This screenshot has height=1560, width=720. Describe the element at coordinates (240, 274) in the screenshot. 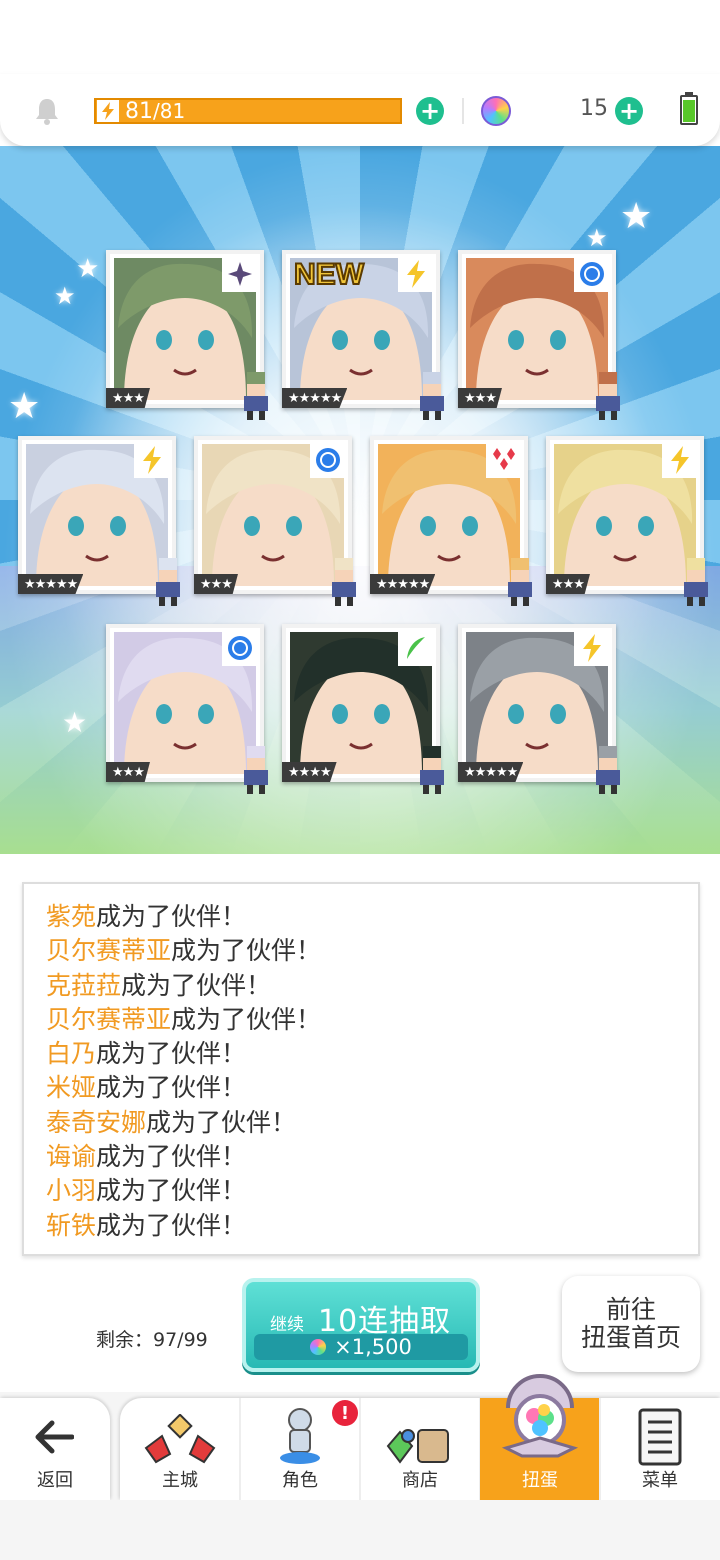

I see `element-dark-icon` at that location.